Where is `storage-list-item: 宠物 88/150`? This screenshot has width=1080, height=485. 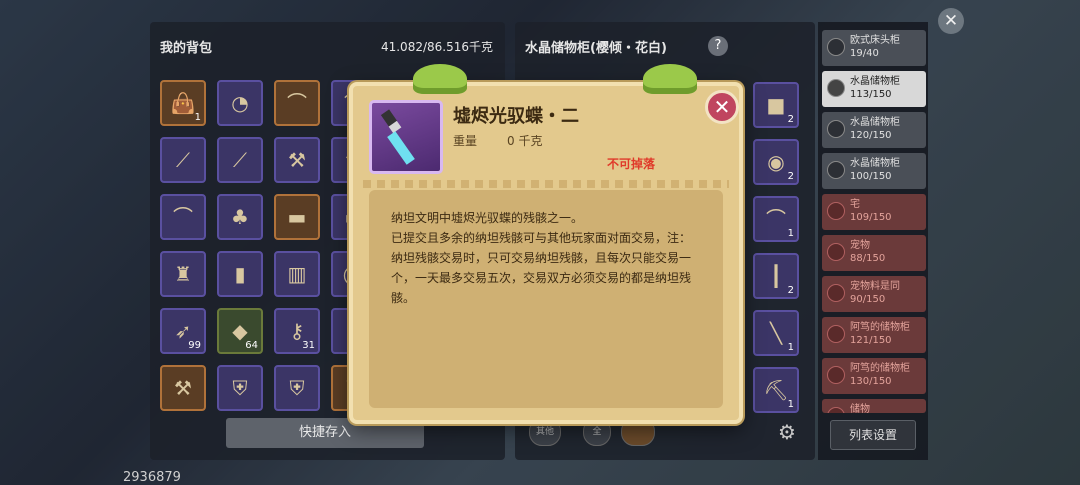 storage-list-item: 宠物 88/150 is located at coordinates (874, 253).